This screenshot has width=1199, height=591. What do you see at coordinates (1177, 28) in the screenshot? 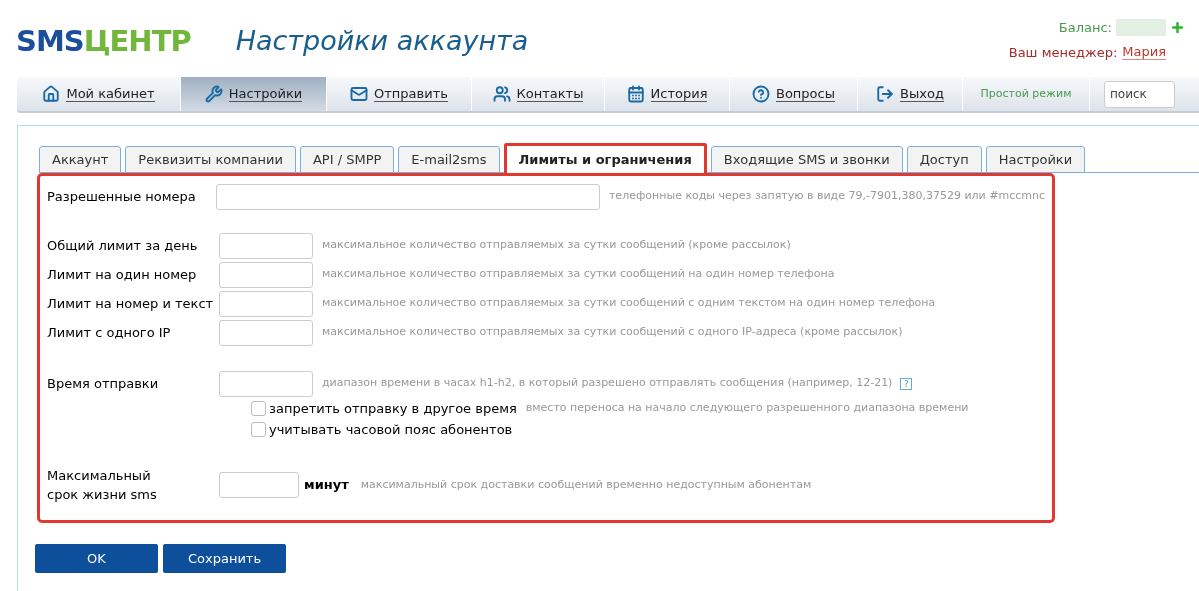
I see `add-icon` at bounding box center [1177, 28].